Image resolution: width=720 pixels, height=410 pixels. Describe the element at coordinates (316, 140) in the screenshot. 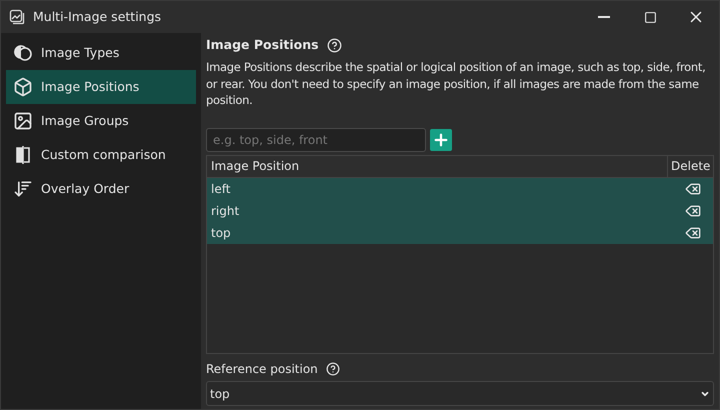

I see `position-input: e.g. top, side, front` at that location.